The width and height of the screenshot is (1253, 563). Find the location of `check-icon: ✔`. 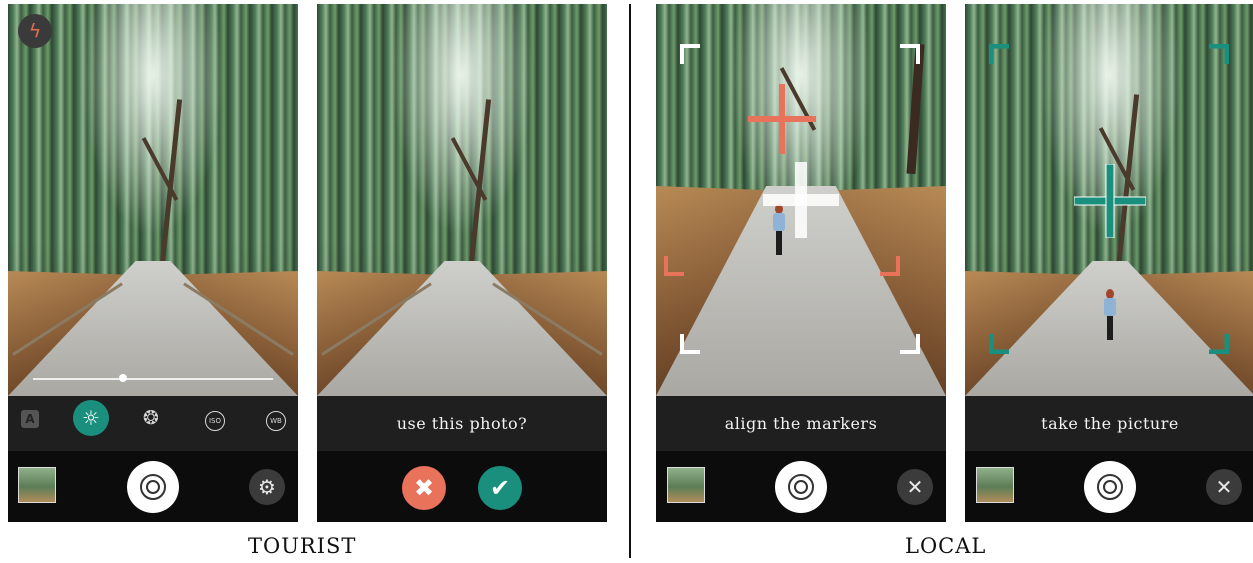

check-icon: ✔ is located at coordinates (500, 488).